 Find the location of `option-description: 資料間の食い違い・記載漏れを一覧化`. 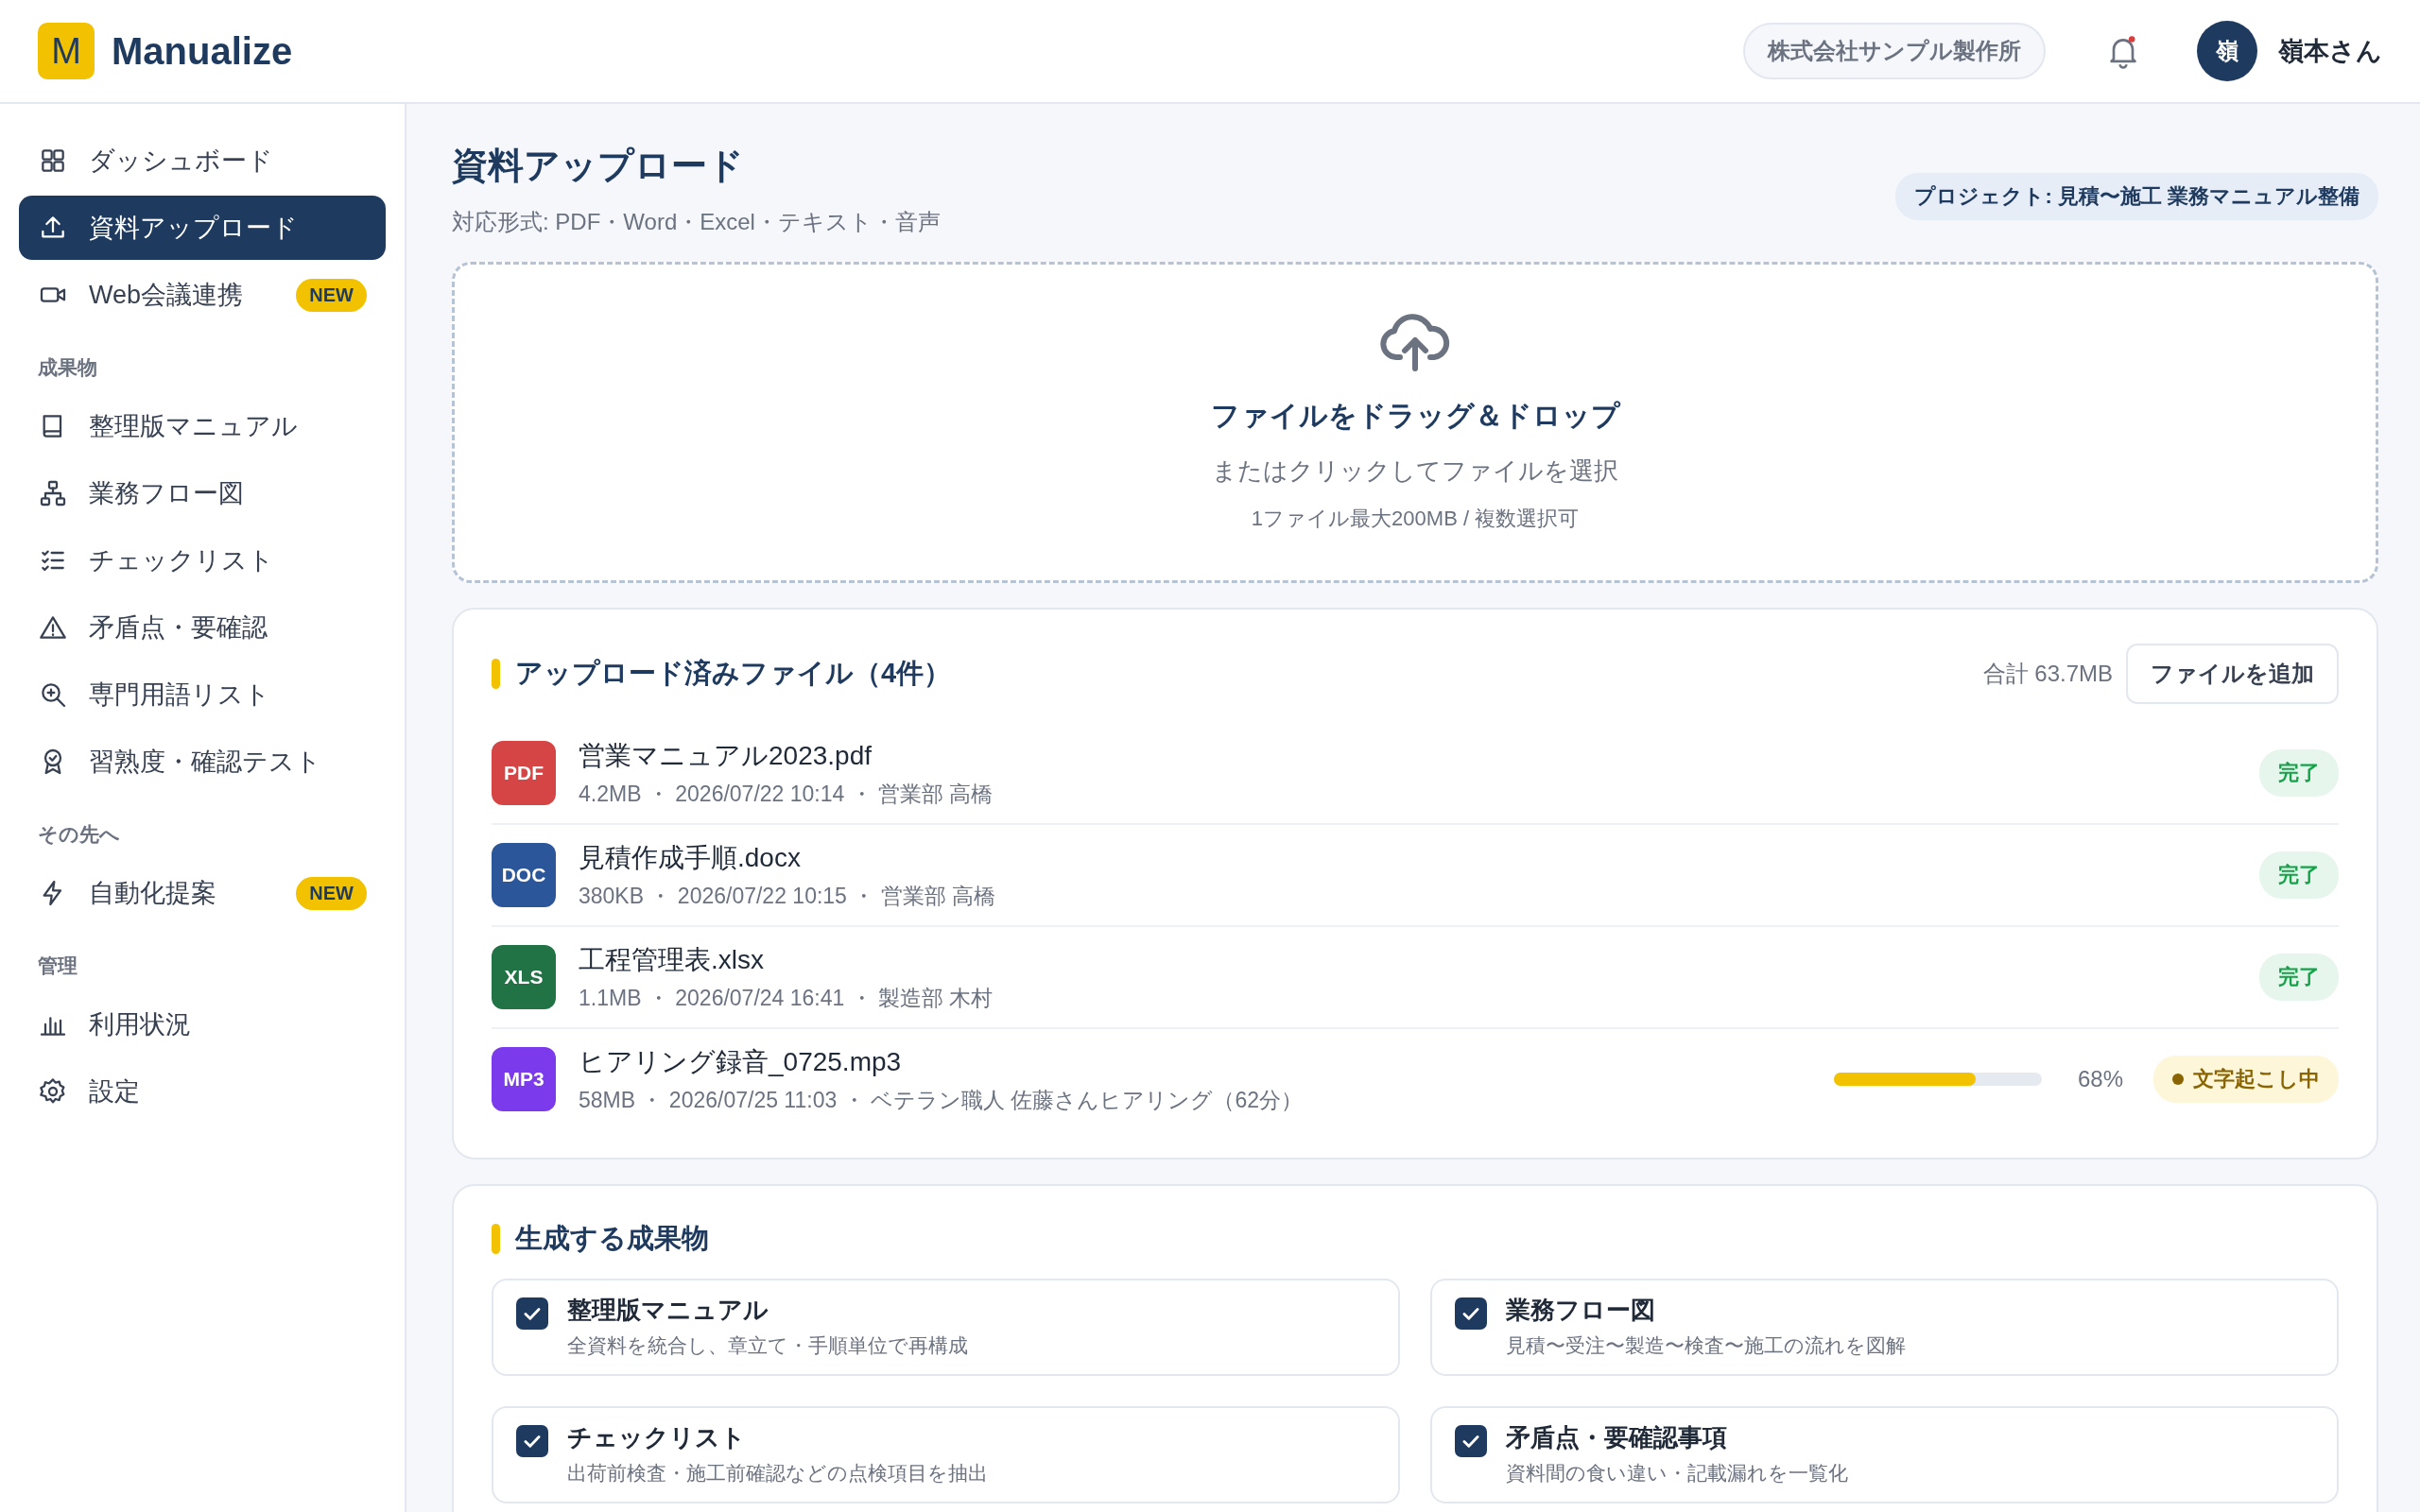

option-description: 資料間の食い違い・記載漏れを一覧化 is located at coordinates (1677, 1473).